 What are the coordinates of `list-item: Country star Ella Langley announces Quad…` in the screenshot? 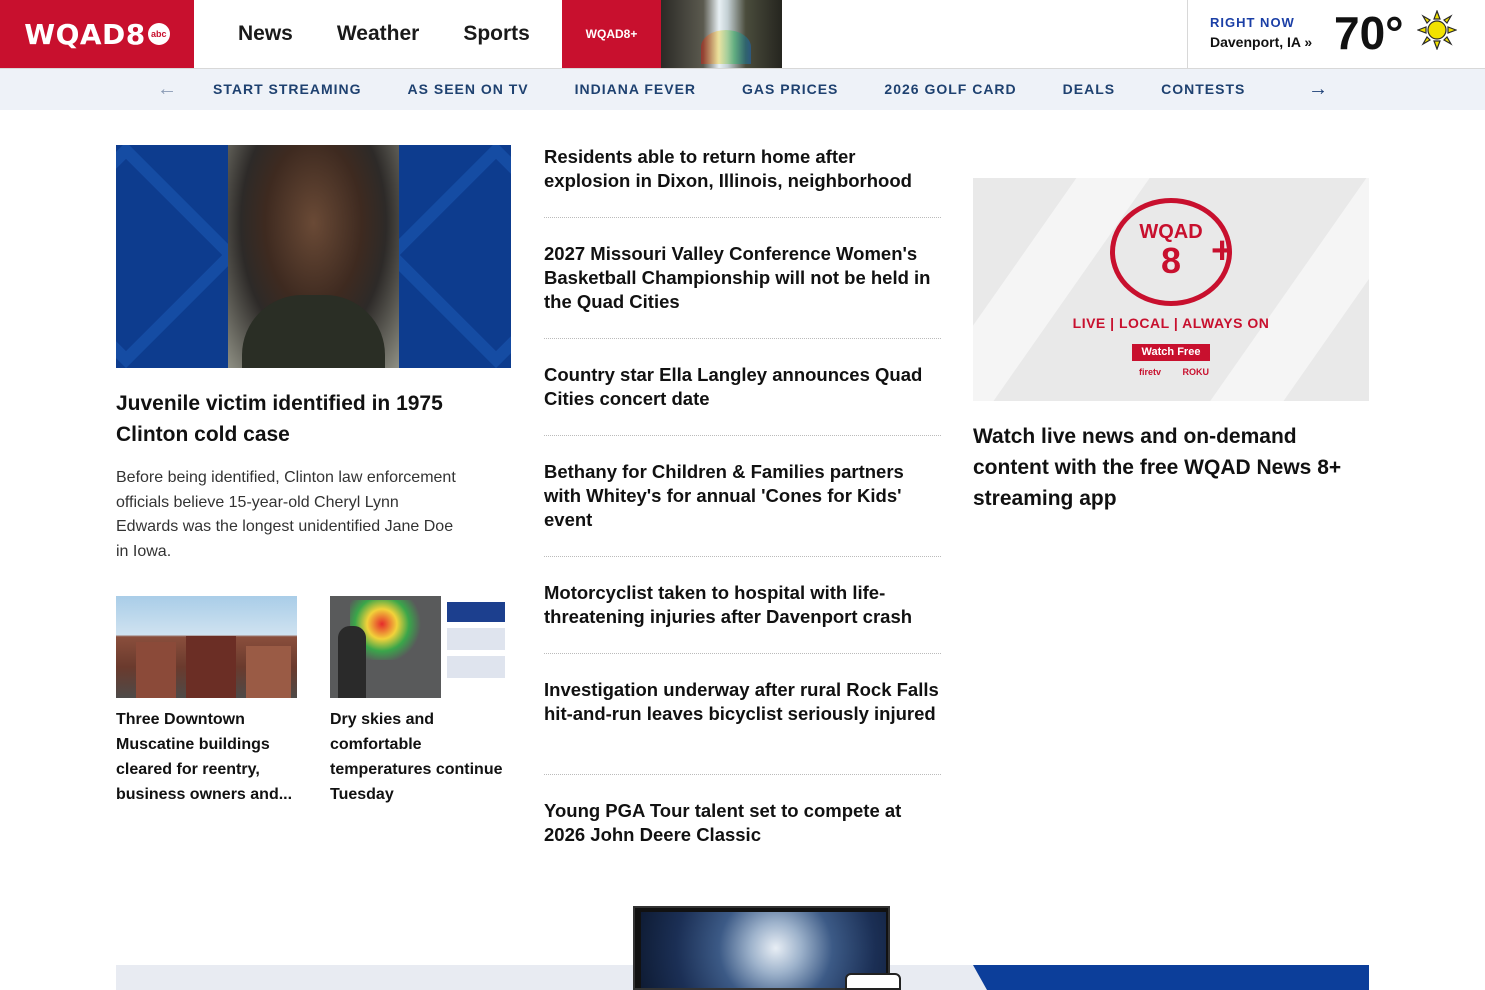 It's located at (742, 387).